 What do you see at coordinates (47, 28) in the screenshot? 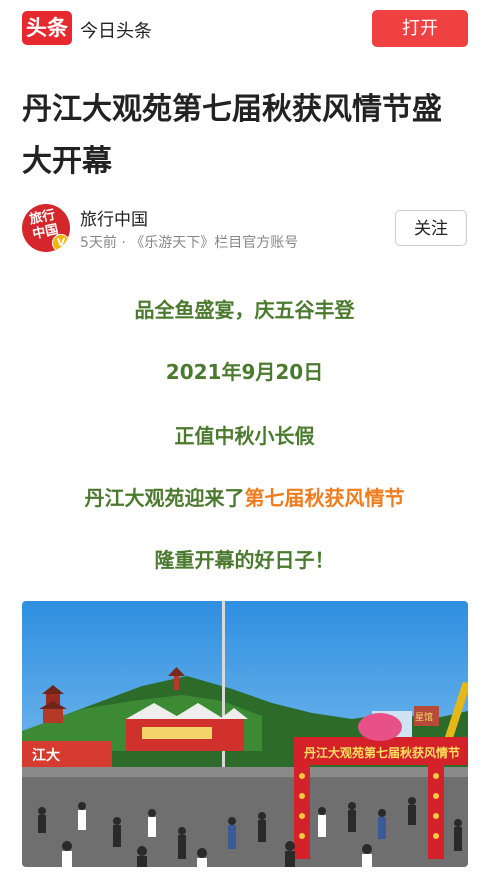
I see `toutiao-logo: 头条` at bounding box center [47, 28].